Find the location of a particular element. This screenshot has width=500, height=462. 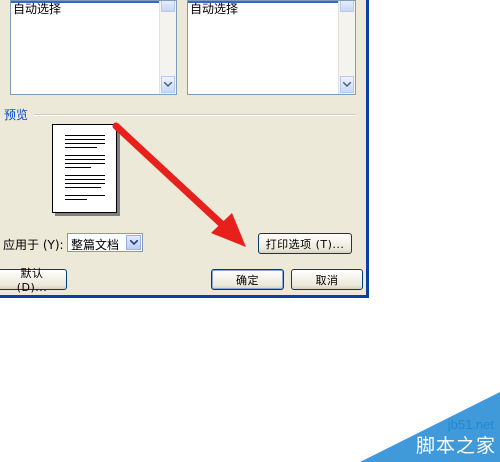

watermark-site: jb51.net is located at coordinates (470, 424).